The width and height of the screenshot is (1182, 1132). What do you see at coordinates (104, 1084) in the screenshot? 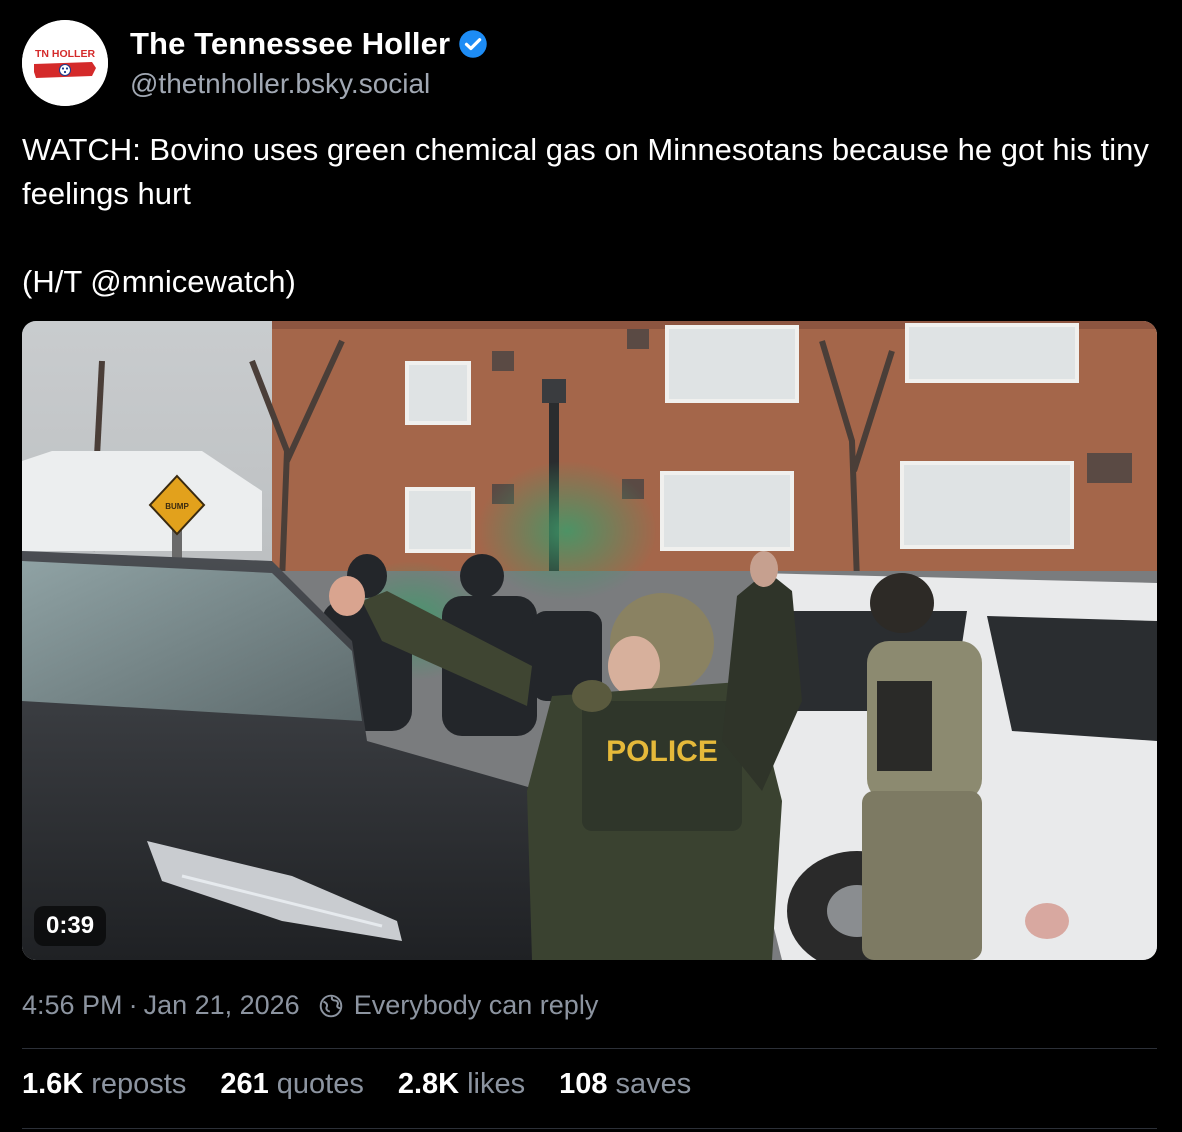
I see `stat-reposts: 1.6K reposts` at bounding box center [104, 1084].